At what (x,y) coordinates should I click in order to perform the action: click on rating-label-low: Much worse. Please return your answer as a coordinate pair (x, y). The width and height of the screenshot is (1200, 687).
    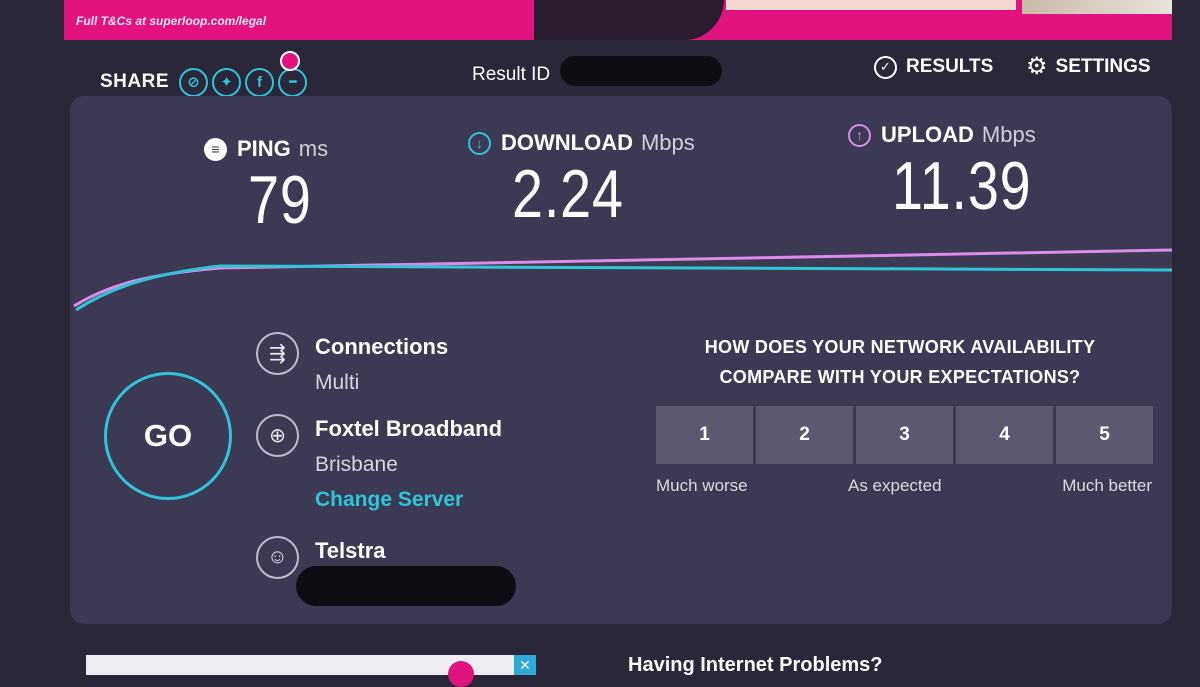
    Looking at the image, I should click on (702, 485).